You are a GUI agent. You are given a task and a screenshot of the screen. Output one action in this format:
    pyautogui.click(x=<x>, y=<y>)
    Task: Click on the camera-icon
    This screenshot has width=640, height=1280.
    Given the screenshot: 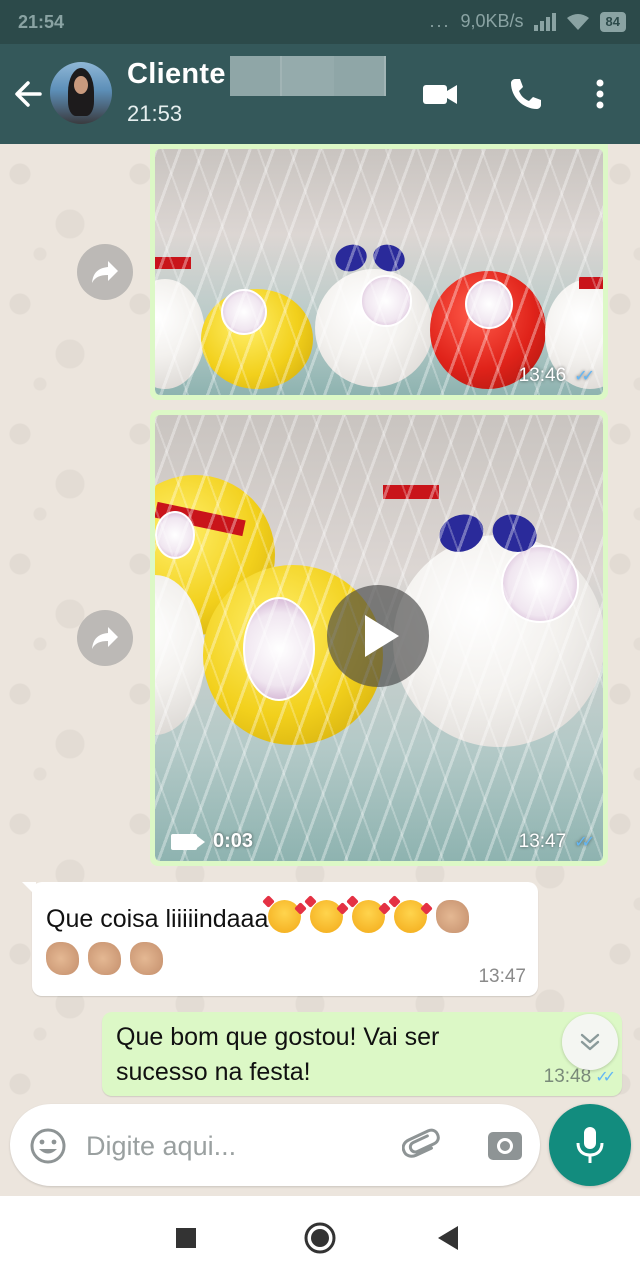 What is the action you would take?
    pyautogui.click(x=505, y=1145)
    